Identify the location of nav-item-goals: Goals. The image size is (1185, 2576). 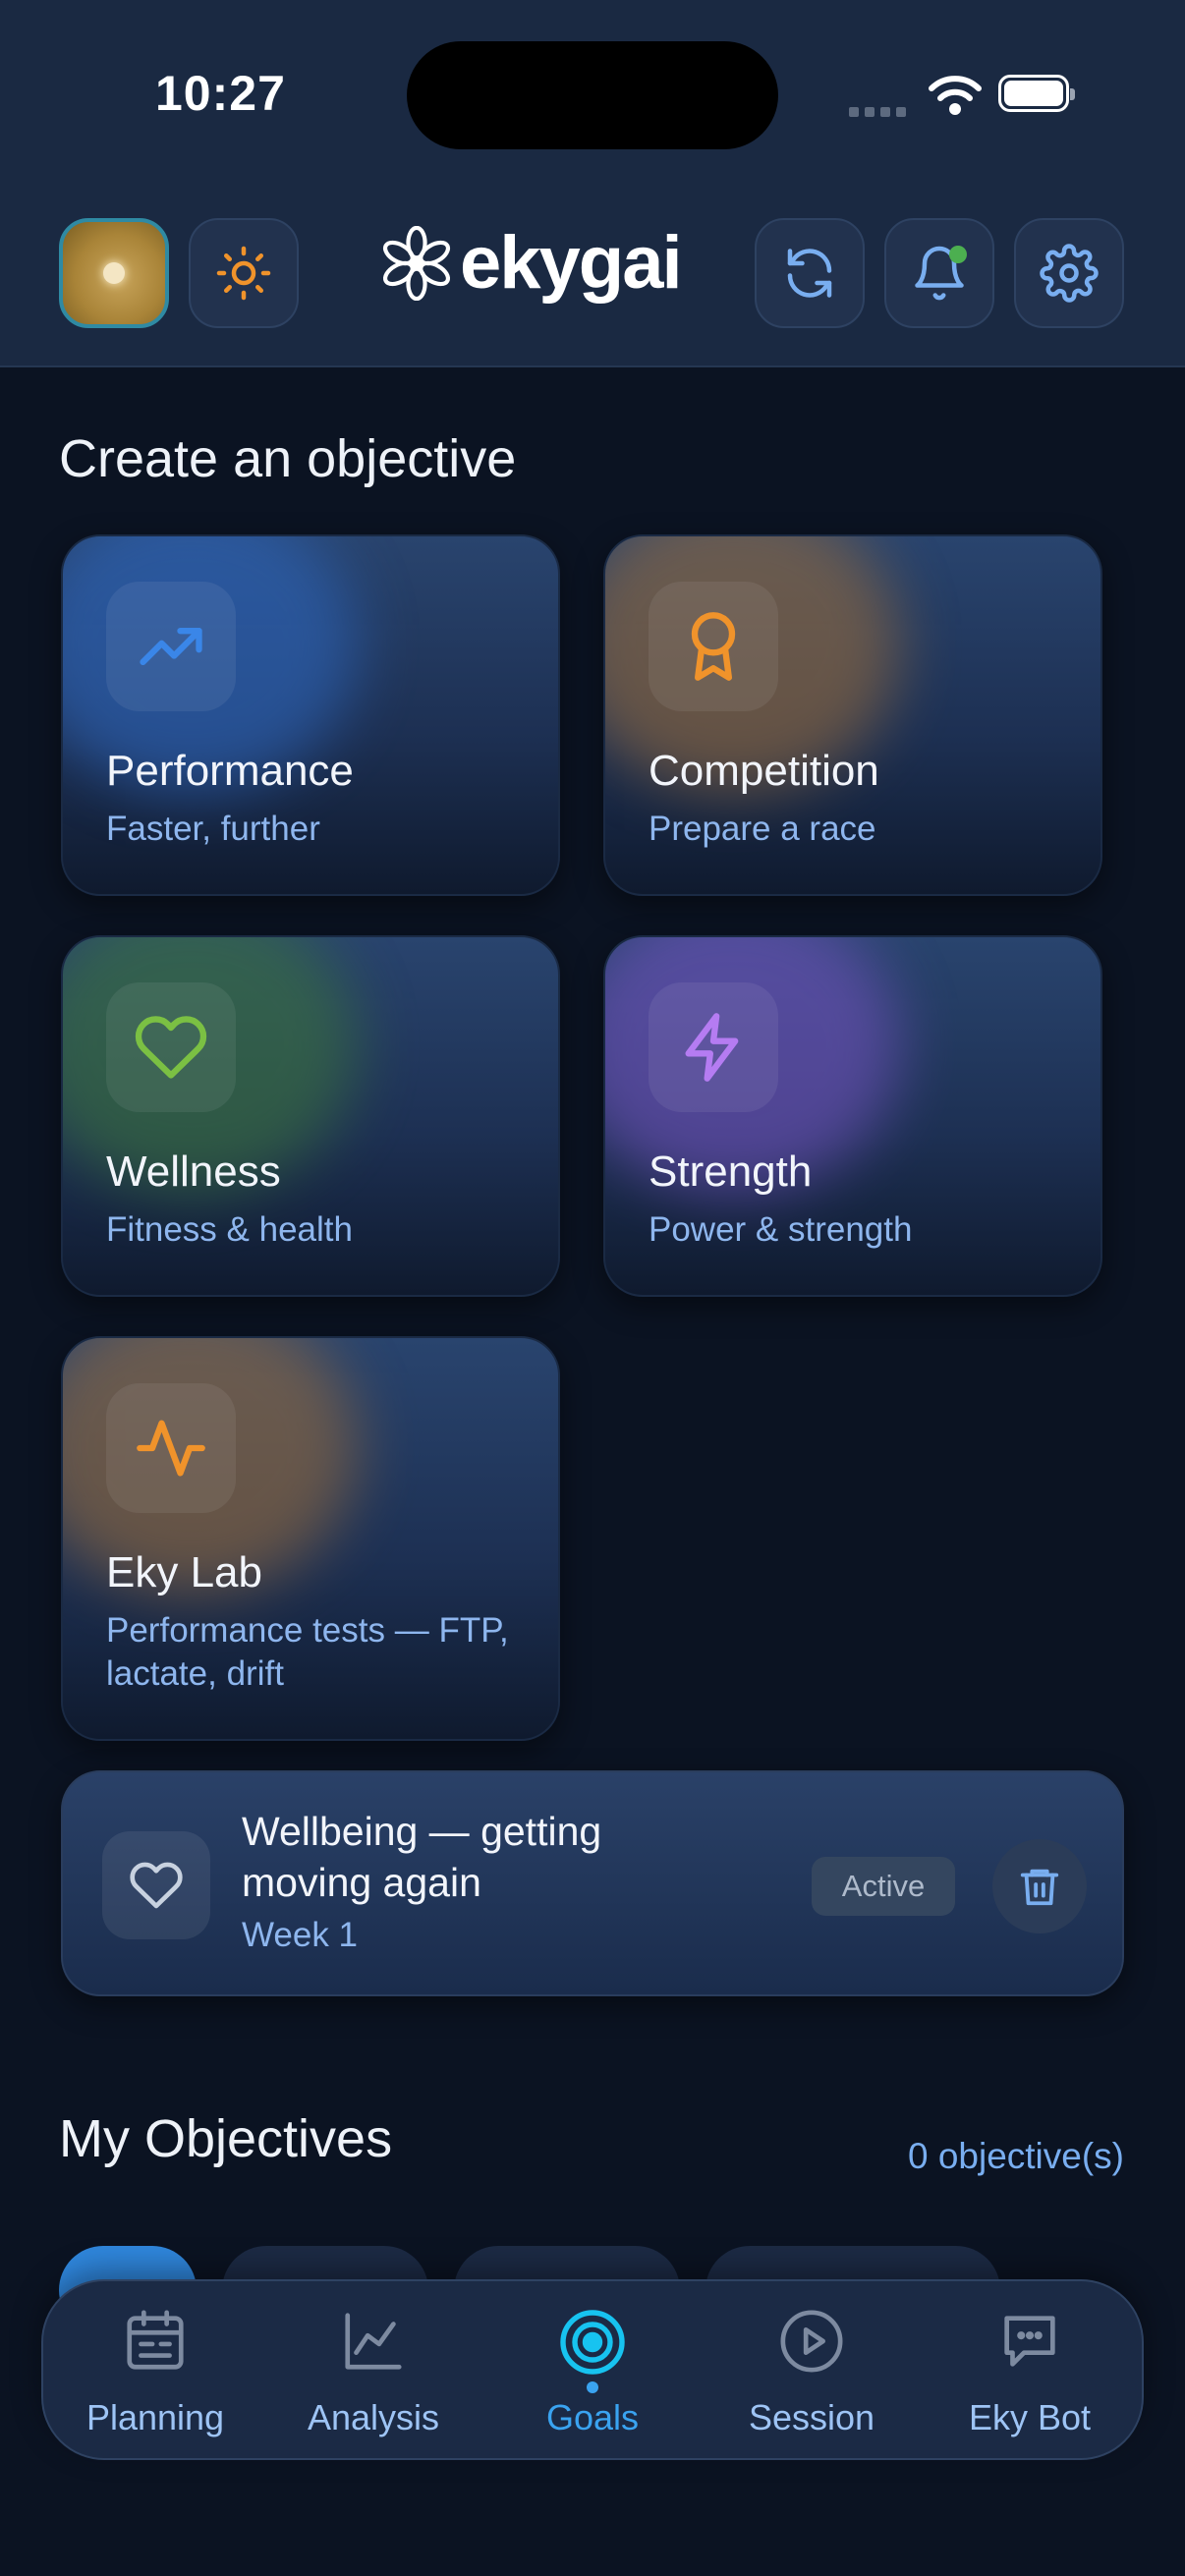
(592, 2371).